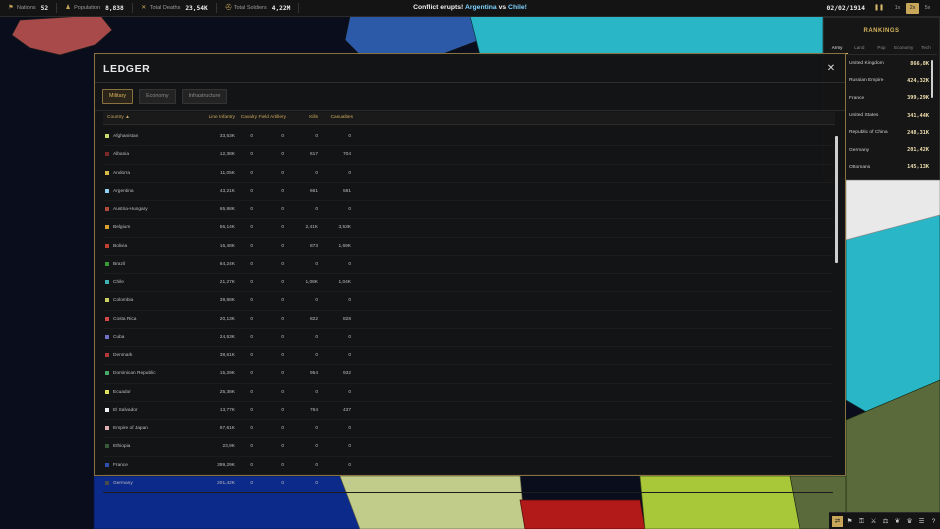 Image resolution: width=940 pixels, height=529 pixels. What do you see at coordinates (68, 8) in the screenshot?
I see `people-icon: ♟` at bounding box center [68, 8].